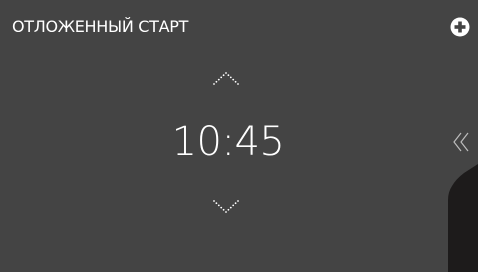  I want to click on side-panel-edge, so click(461, 218).